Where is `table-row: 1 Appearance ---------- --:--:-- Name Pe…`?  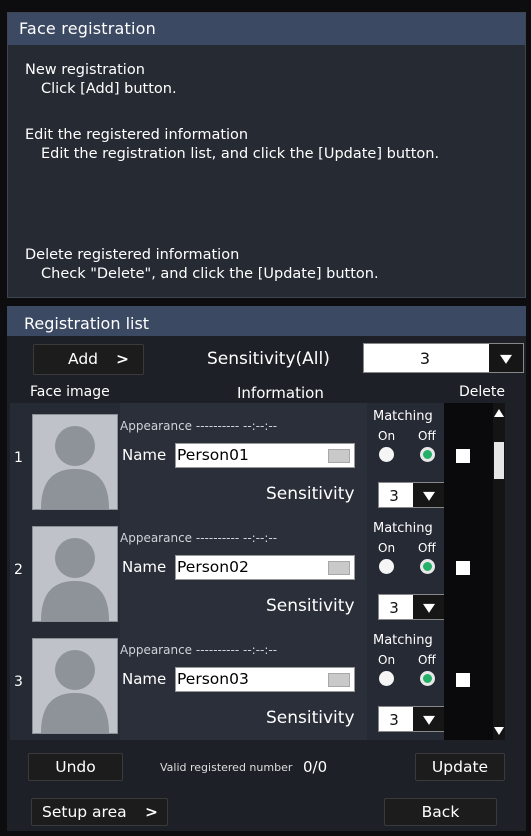
table-row: 1 Appearance ---------- --:--:-- Name Pe… is located at coordinates (257, 460).